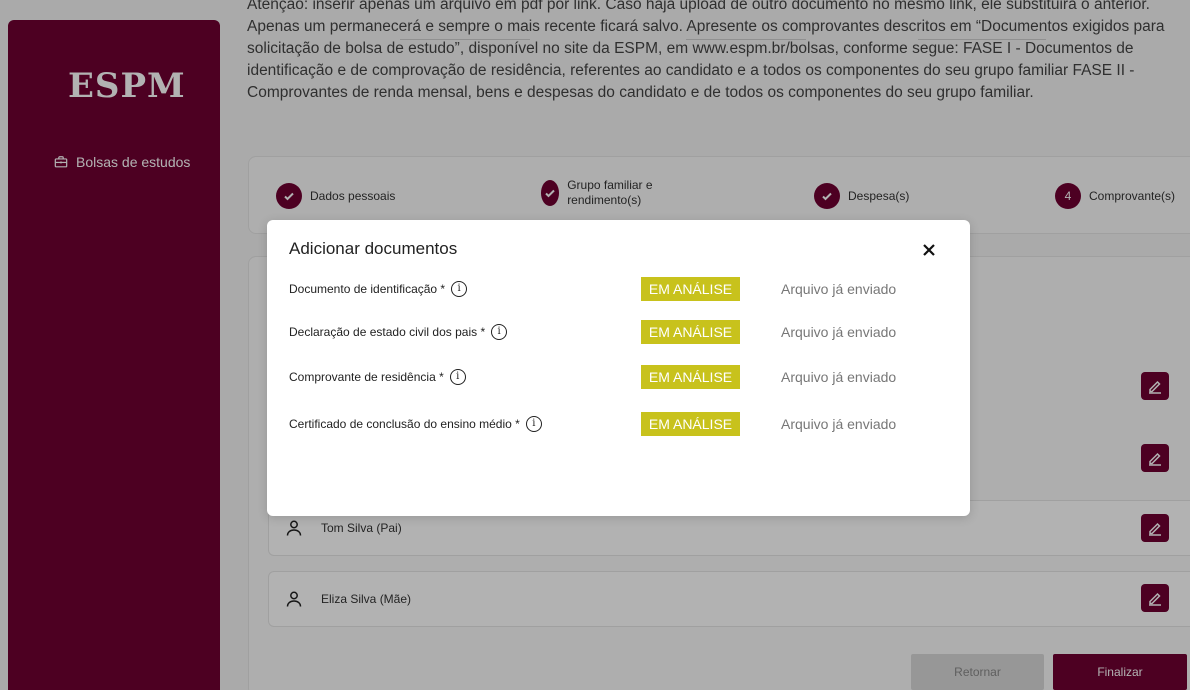  What do you see at coordinates (387, 332) in the screenshot?
I see `document-label: Declaração de estado civil dos pais *` at bounding box center [387, 332].